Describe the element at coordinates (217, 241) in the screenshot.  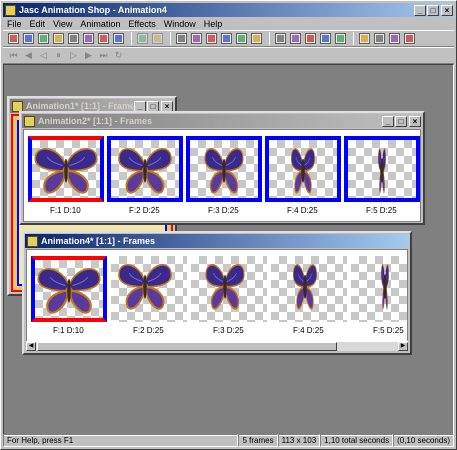
I see `animation4-titlebar: Animation4* [1:1] - Frames` at that location.